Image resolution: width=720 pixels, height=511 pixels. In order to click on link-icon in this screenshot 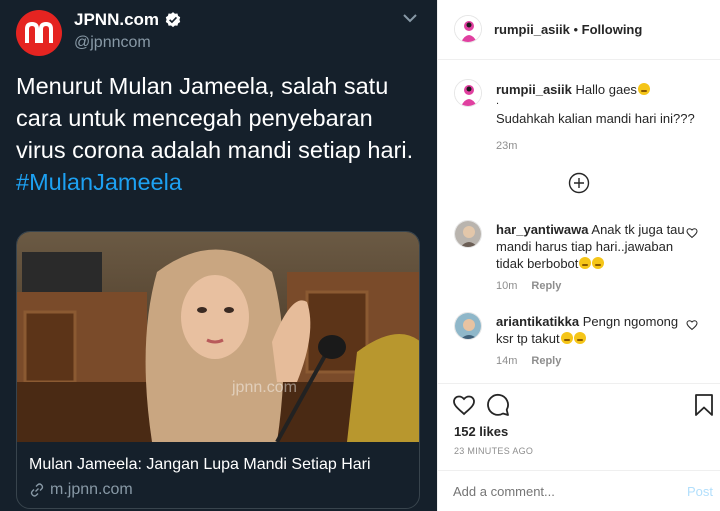, I will do `click(37, 490)`.